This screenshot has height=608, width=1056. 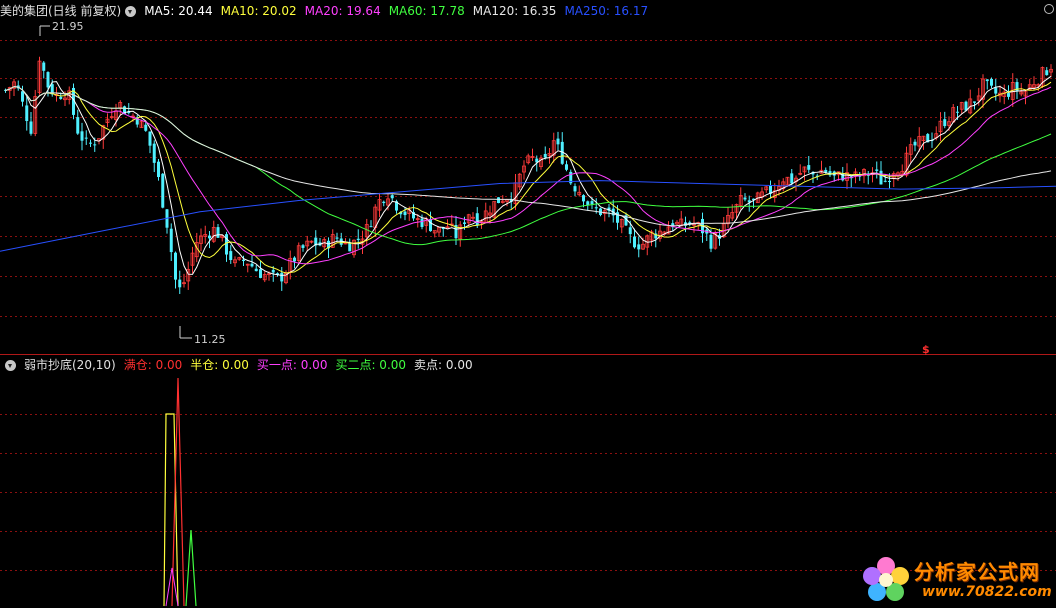 I want to click on ma20-value: MA20: 19.64, so click(x=342, y=11).